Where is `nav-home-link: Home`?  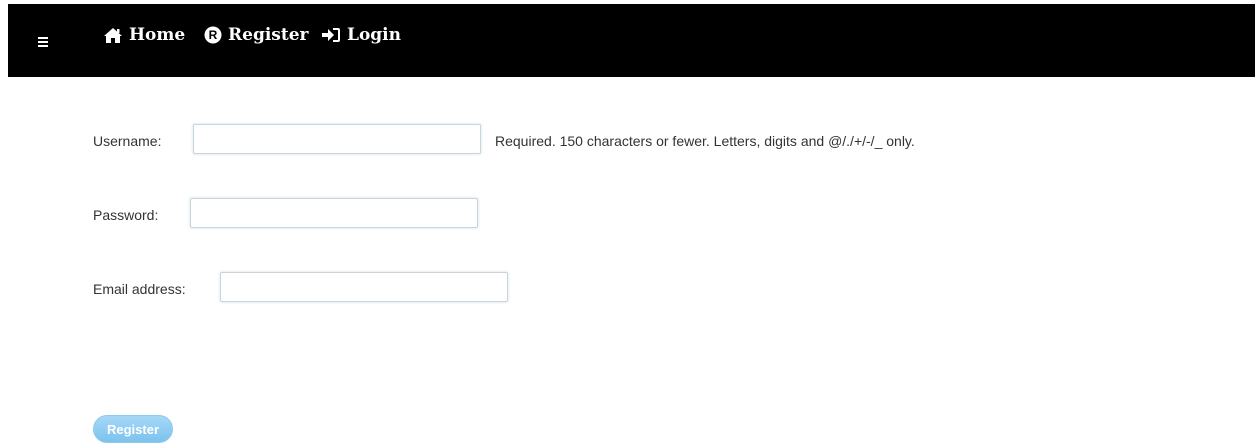 nav-home-link: Home is located at coordinates (144, 35).